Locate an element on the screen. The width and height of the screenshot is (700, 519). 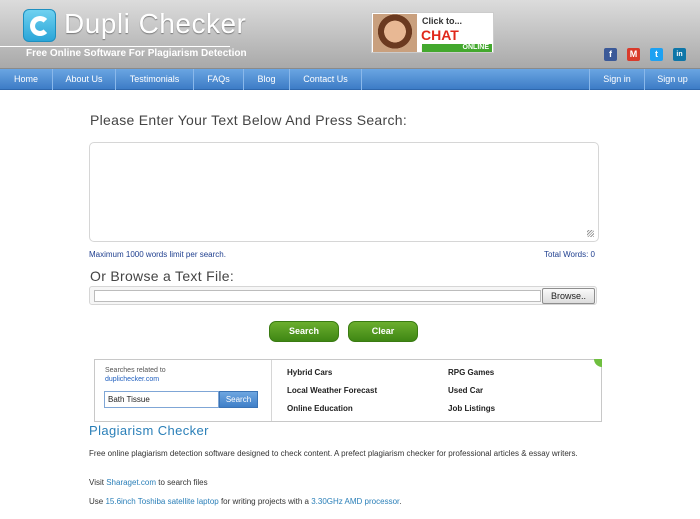
word-limit-note: Maximum 1000 words limit per search. is located at coordinates (157, 254).